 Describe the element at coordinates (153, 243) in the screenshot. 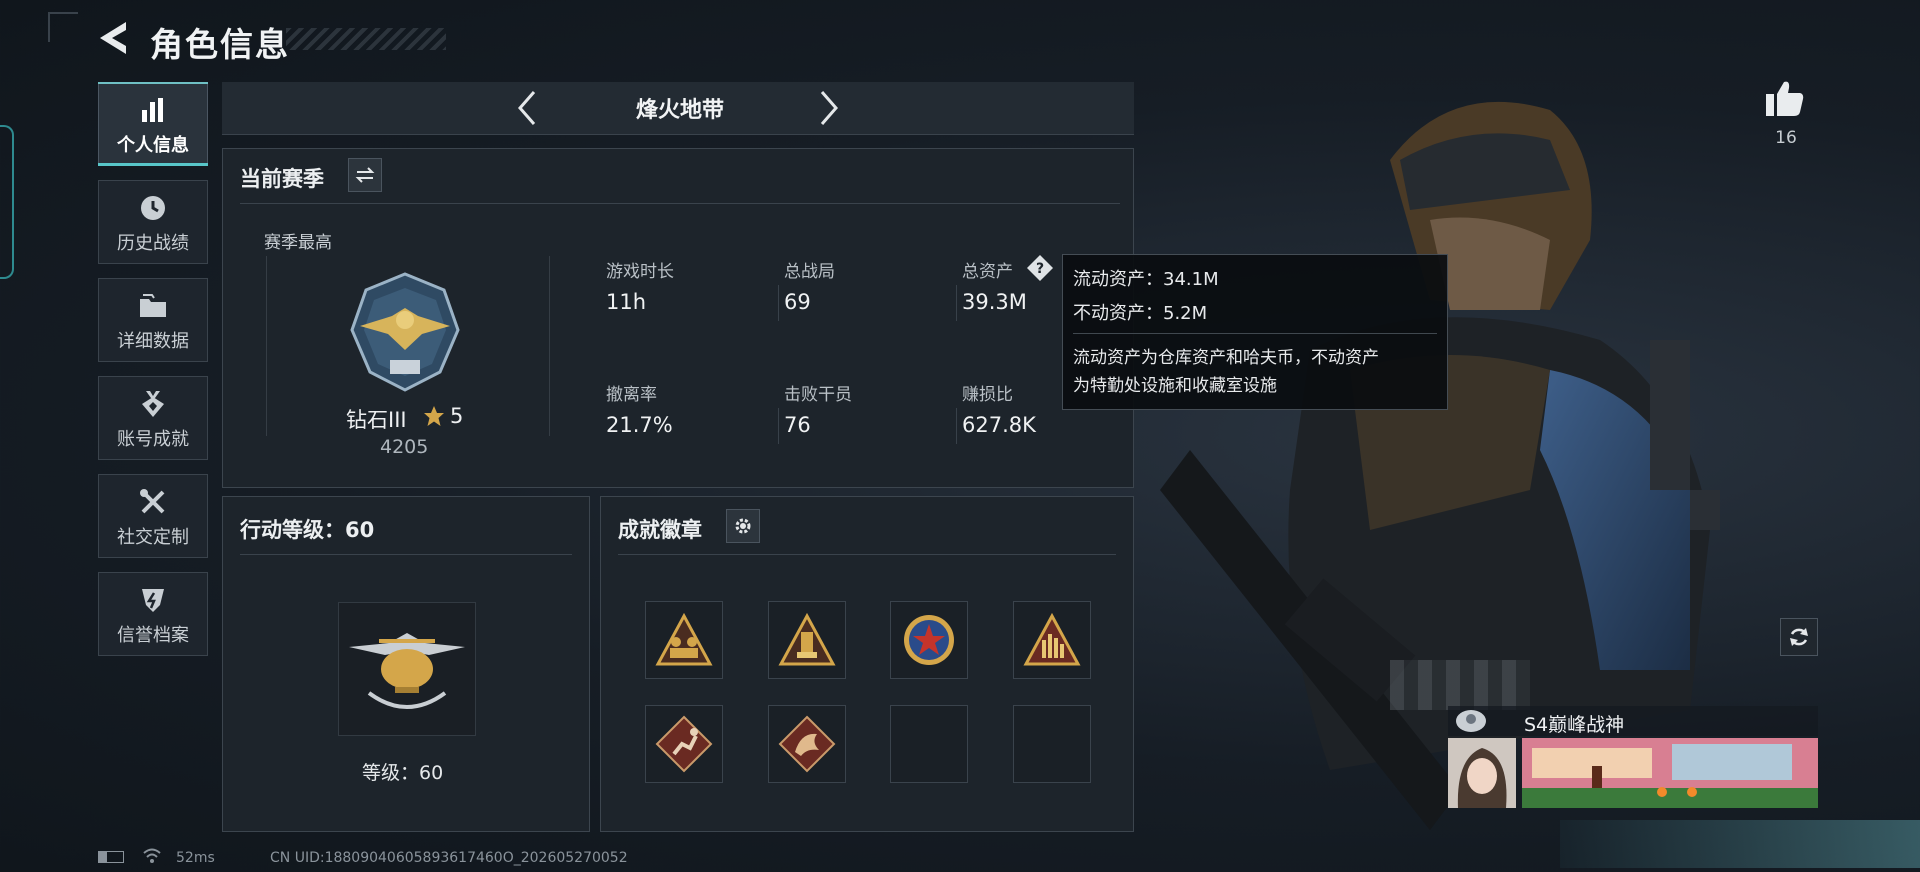

I see `sidebar-item-label: 历史战绩` at that location.